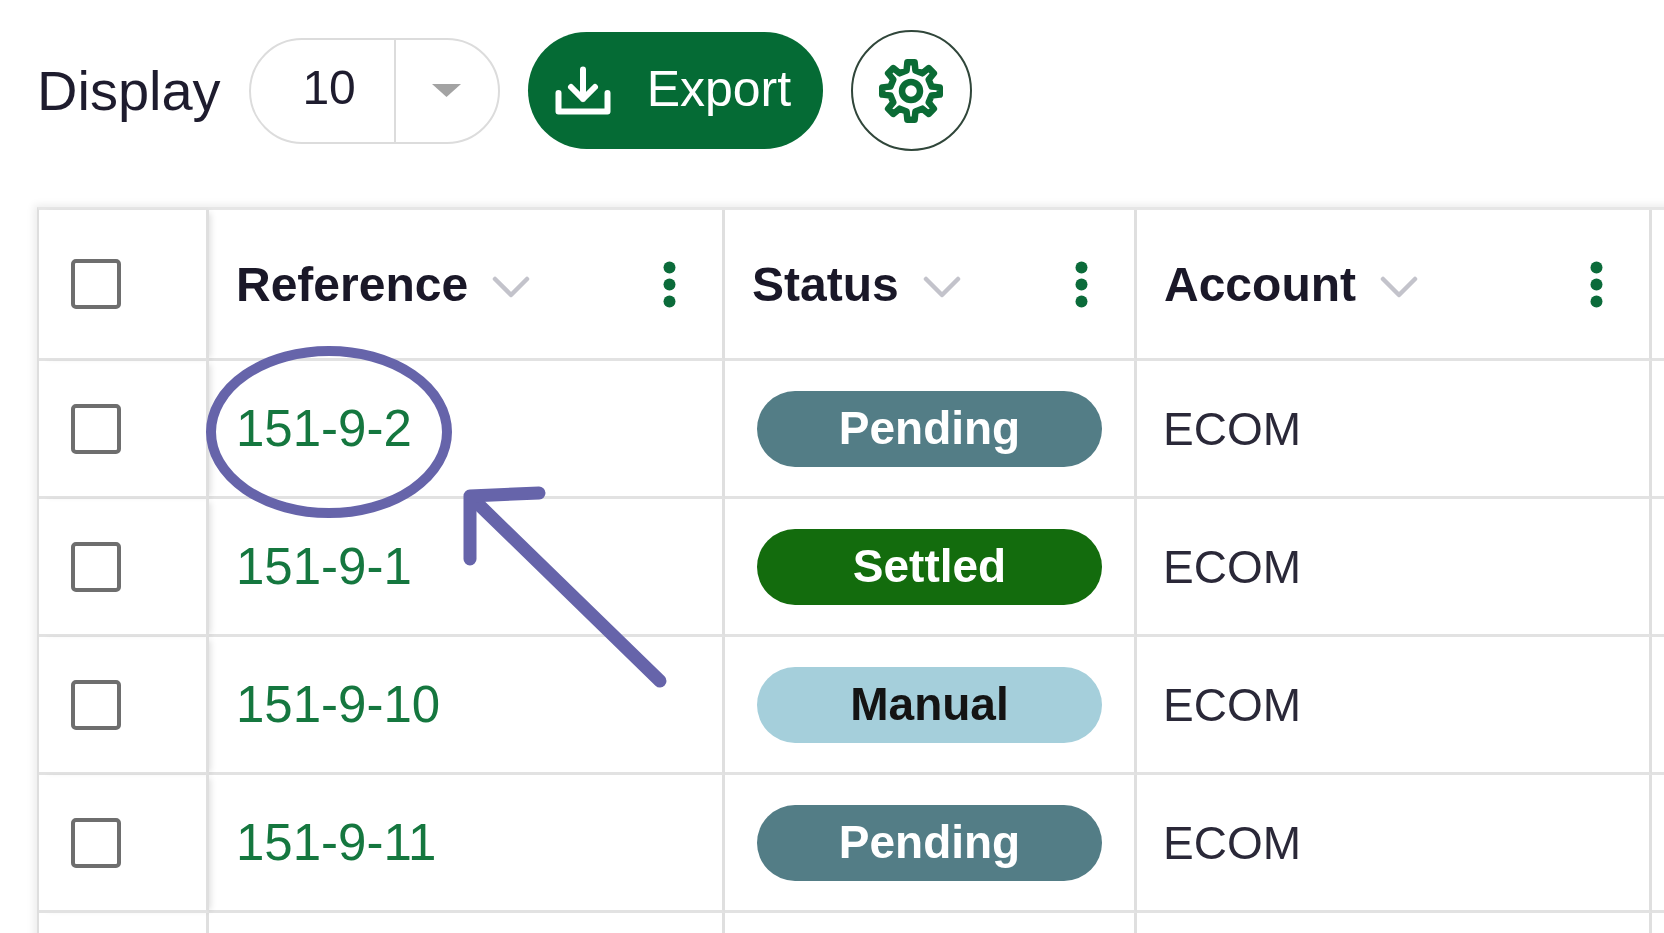 The image size is (1664, 933). What do you see at coordinates (911, 90) in the screenshot?
I see `settings-icon` at bounding box center [911, 90].